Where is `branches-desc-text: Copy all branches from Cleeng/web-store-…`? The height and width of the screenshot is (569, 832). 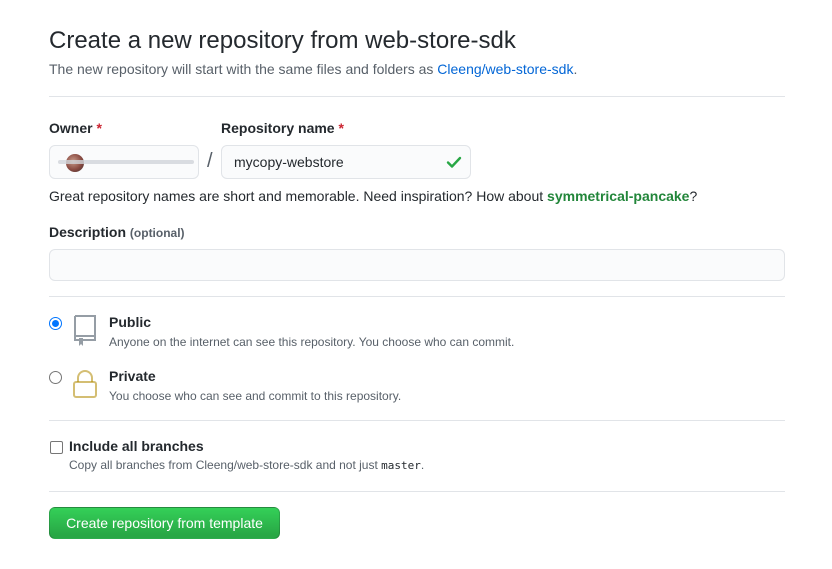
branches-desc-text: Copy all branches from Cleeng/web-store-… is located at coordinates (225, 465).